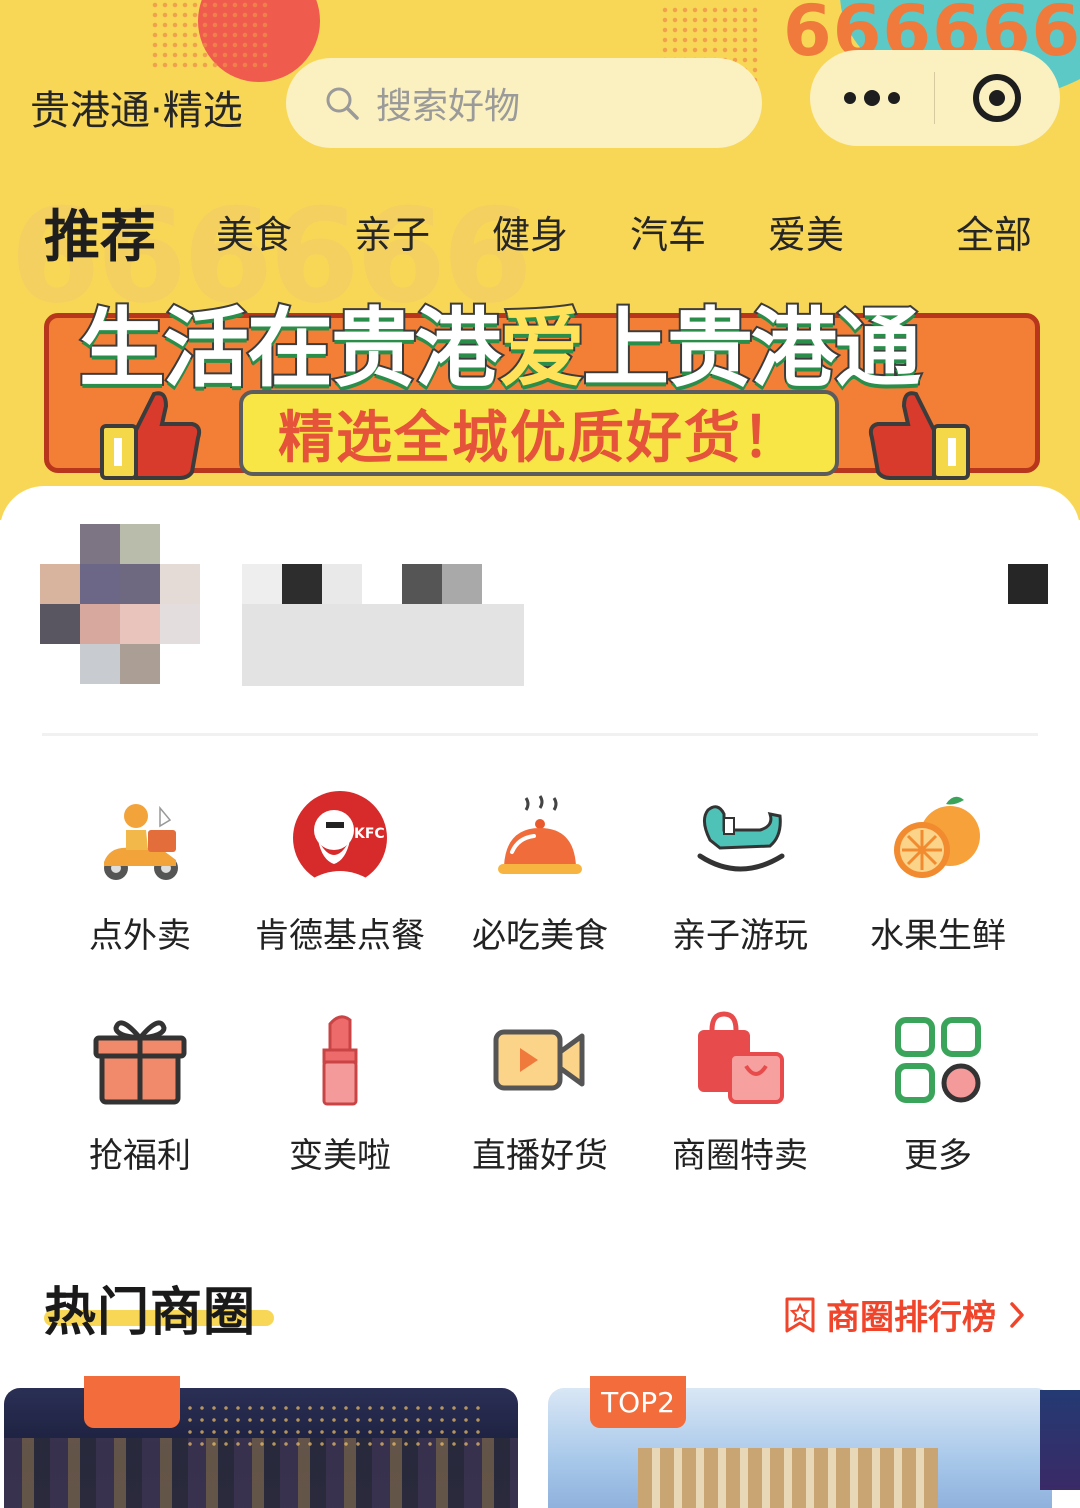 Image resolution: width=1080 pixels, height=1508 pixels. Describe the element at coordinates (740, 936) in the screenshot. I see `category-label: 亲子游玩` at that location.